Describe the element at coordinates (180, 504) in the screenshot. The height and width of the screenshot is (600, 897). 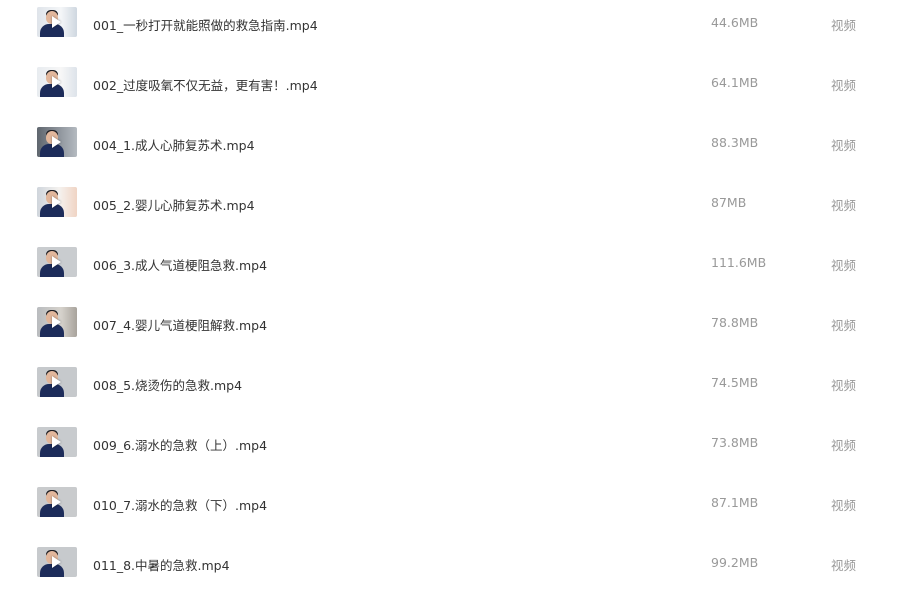
I see `file-name: 010_7.溺水的急救（下）.mp4` at that location.